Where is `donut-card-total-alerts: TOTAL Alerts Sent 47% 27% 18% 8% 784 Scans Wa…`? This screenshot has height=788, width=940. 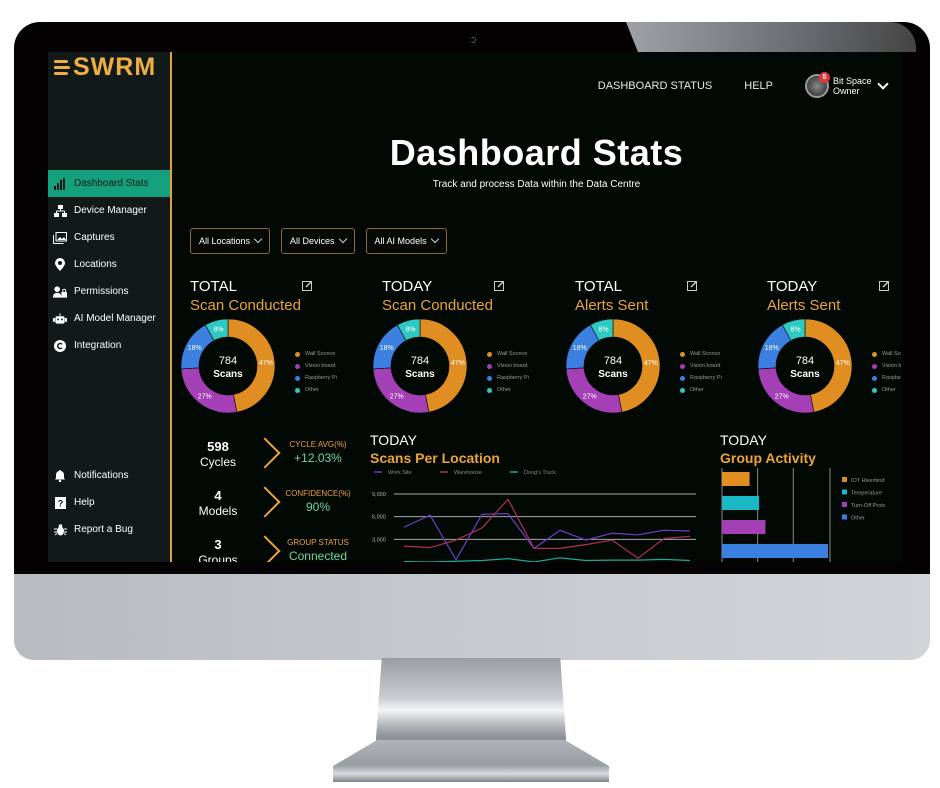 donut-card-total-alerts: TOTAL Alerts Sent 47% 27% 18% 8% 784 Scans Wa… is located at coordinates (660, 353).